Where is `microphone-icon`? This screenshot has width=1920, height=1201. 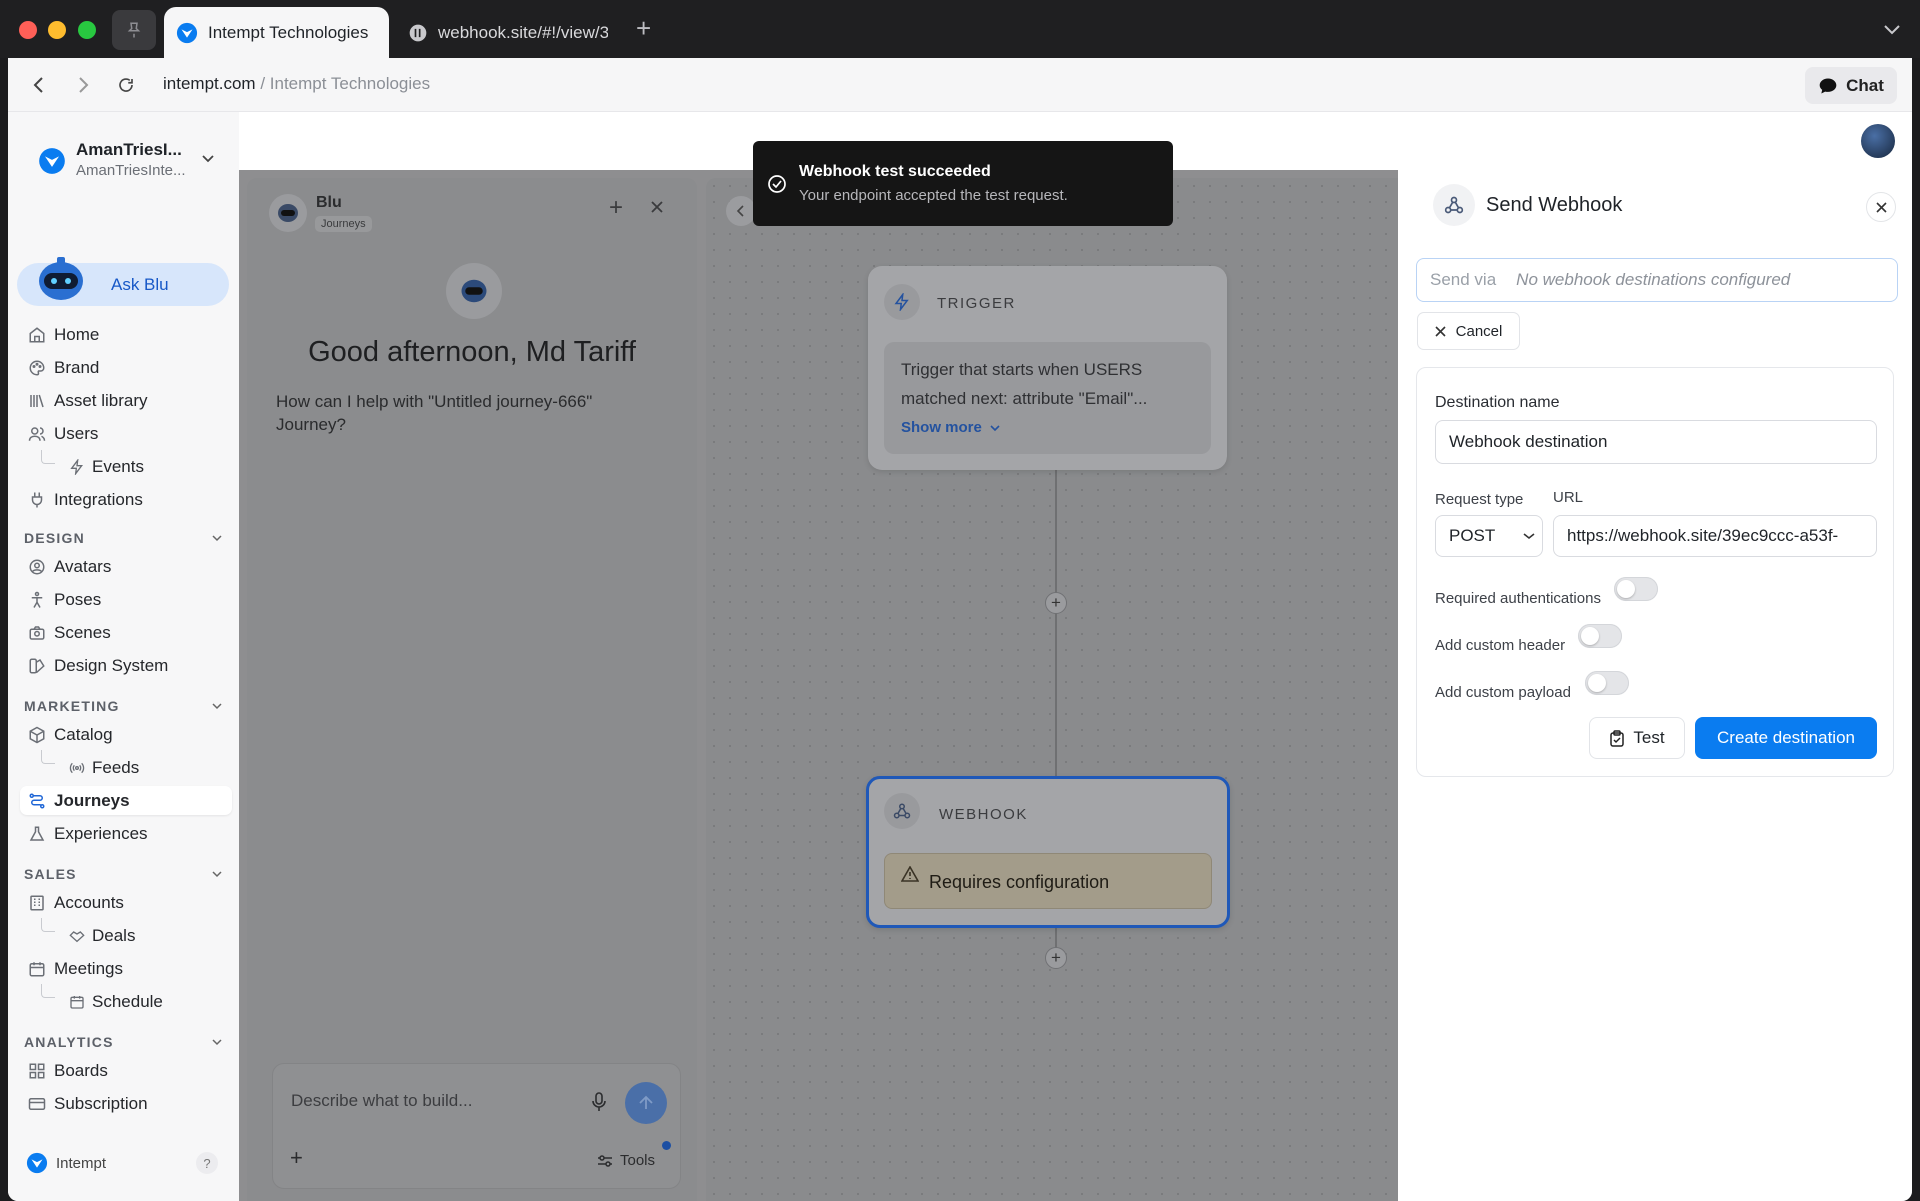
microphone-icon is located at coordinates (599, 1102).